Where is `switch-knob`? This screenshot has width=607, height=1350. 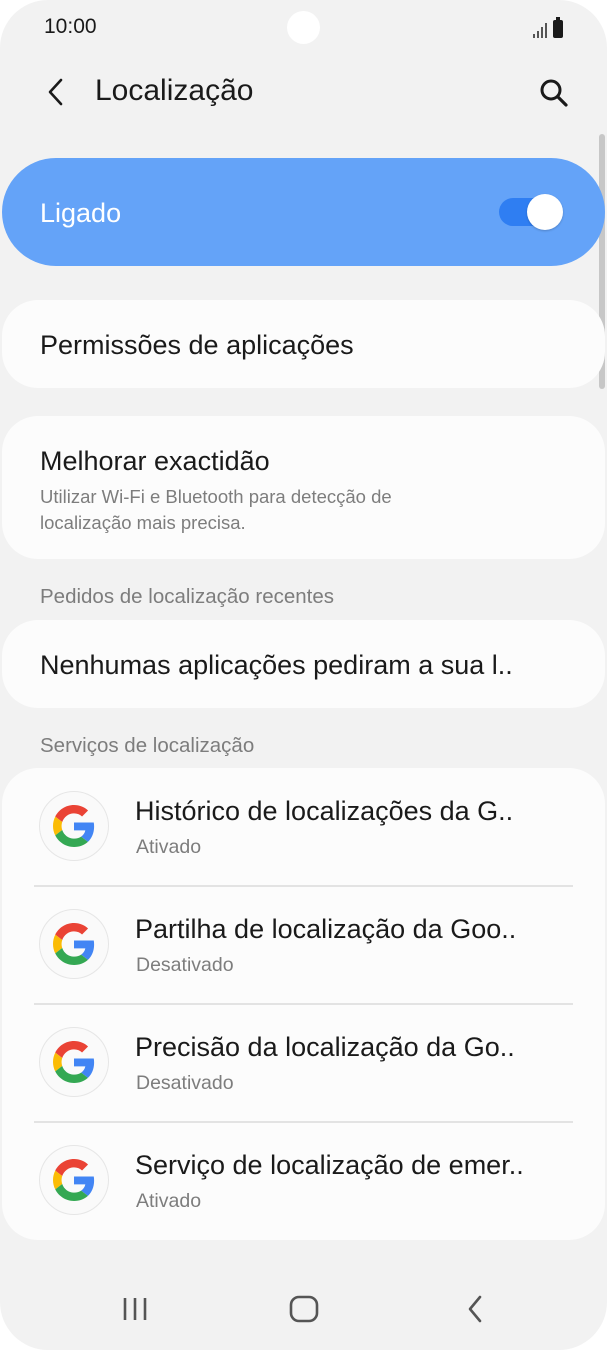
switch-knob is located at coordinates (545, 212).